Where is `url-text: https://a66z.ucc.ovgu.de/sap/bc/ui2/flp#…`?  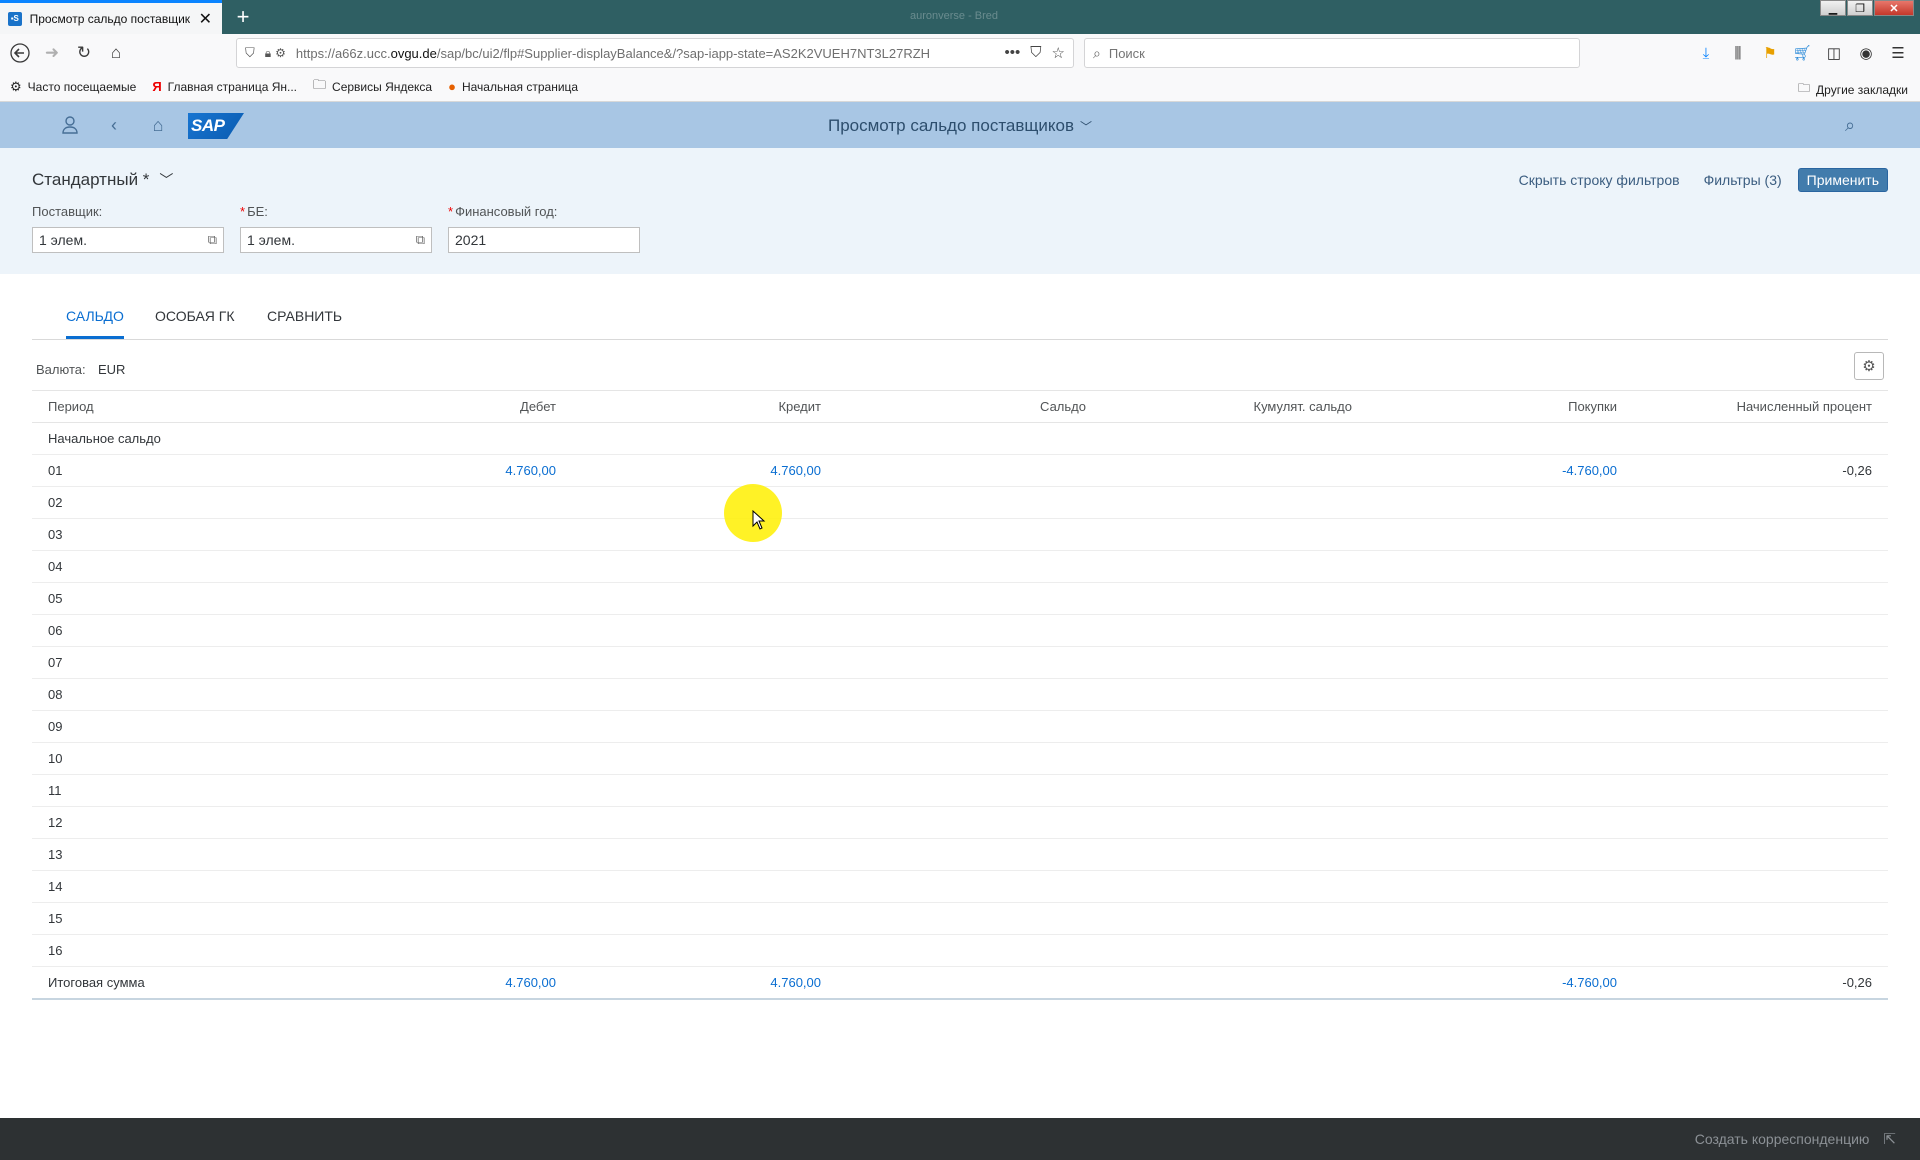 url-text: https://a66z.ucc.ovgu.de/sap/bc/ui2/flp#… is located at coordinates (632, 53).